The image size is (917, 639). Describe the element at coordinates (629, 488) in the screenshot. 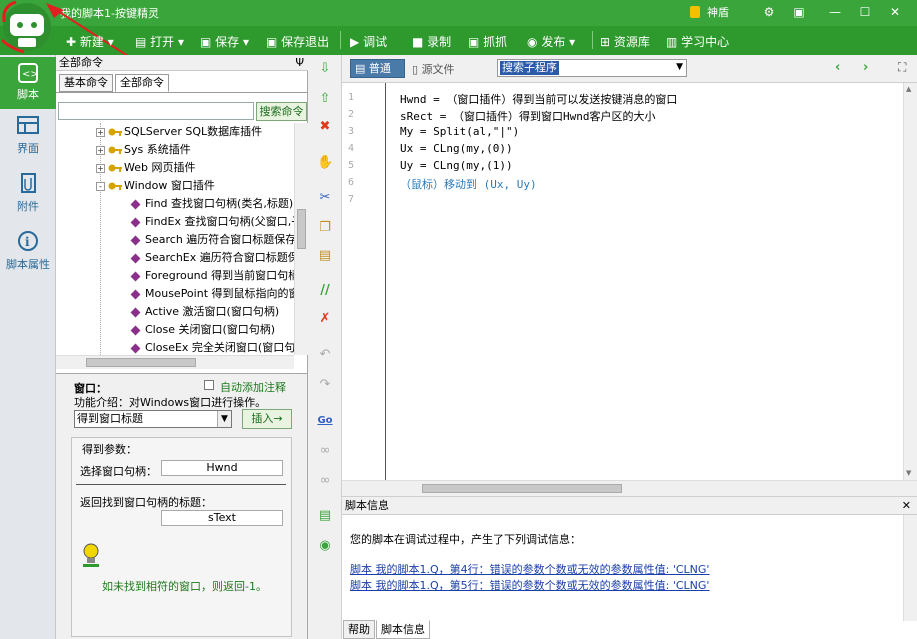

I see `editor-horizontal-scrollbar` at that location.